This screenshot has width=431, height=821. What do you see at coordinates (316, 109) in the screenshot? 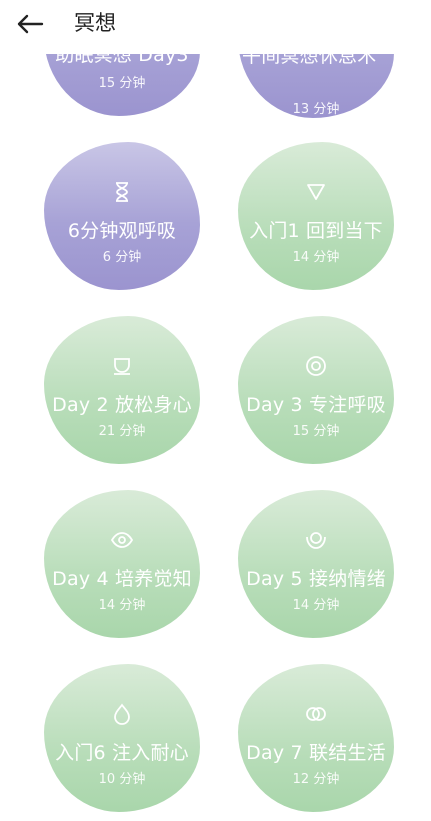
I see `card-duration: 13 分钟` at bounding box center [316, 109].